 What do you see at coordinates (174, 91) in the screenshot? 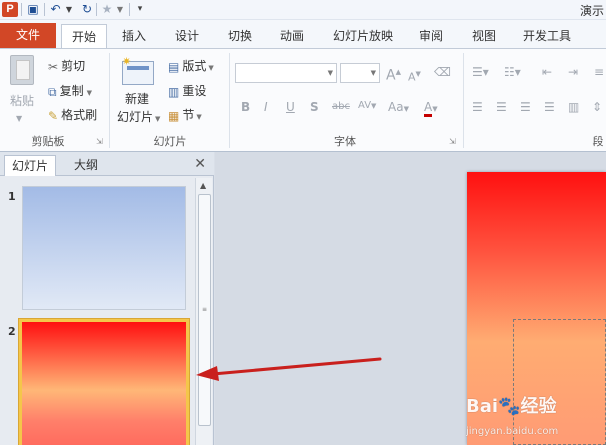
I see `reset-icon: ▥` at bounding box center [174, 91].